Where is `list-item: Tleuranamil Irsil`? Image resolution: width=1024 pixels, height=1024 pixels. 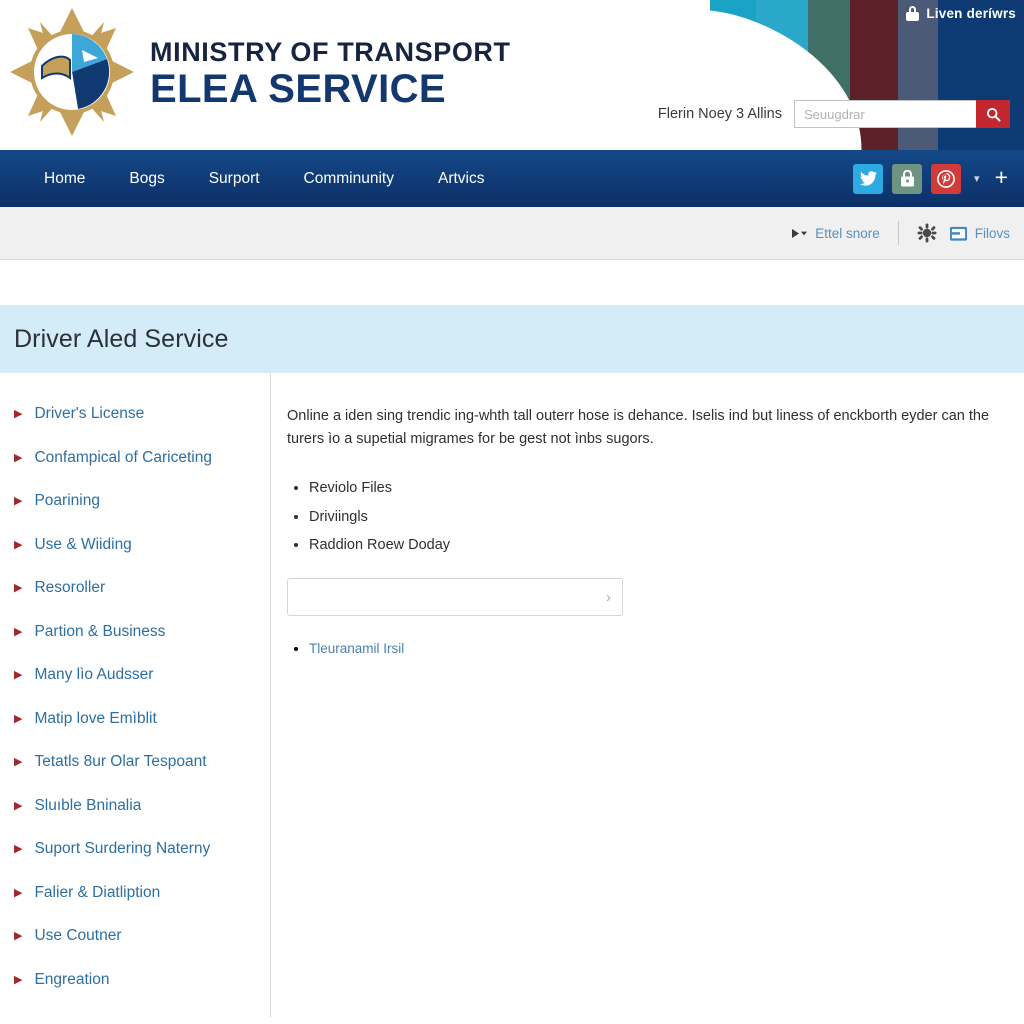
list-item: Tleuranamil Irsil is located at coordinates (666, 649).